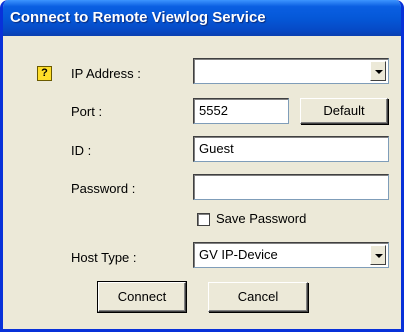  What do you see at coordinates (138, 17) in the screenshot?
I see `window-title: Connect to Remote Viewlog Service` at bounding box center [138, 17].